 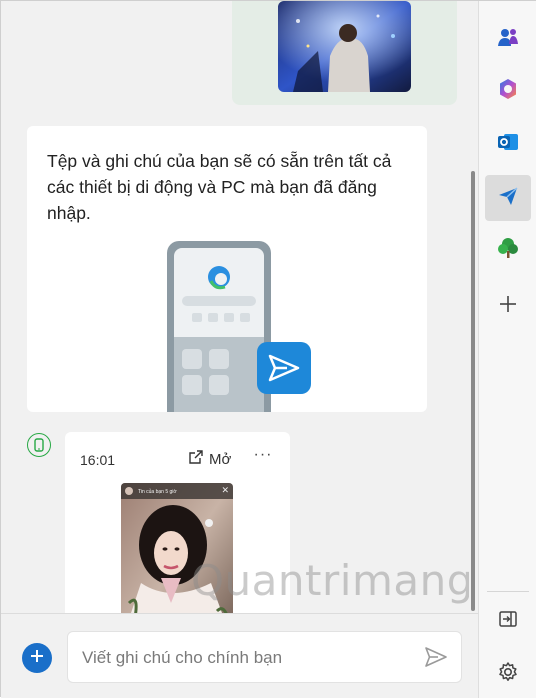 I want to click on outlook-app-button, so click(x=508, y=144).